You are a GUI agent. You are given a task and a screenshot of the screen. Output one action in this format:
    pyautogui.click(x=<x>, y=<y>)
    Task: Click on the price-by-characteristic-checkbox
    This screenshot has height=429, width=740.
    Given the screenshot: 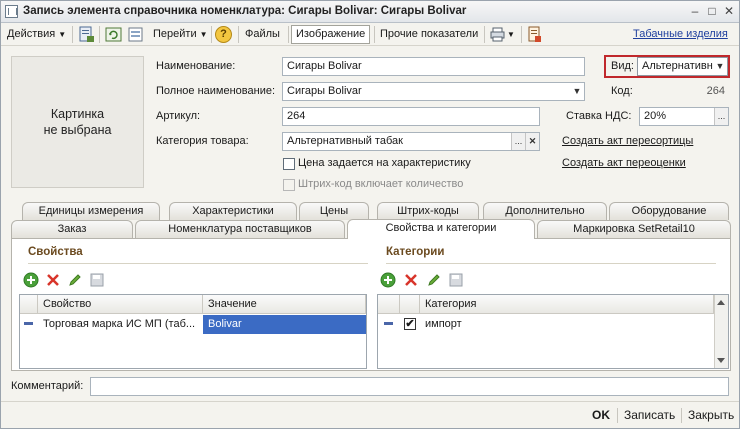 What is the action you would take?
    pyautogui.click(x=289, y=164)
    